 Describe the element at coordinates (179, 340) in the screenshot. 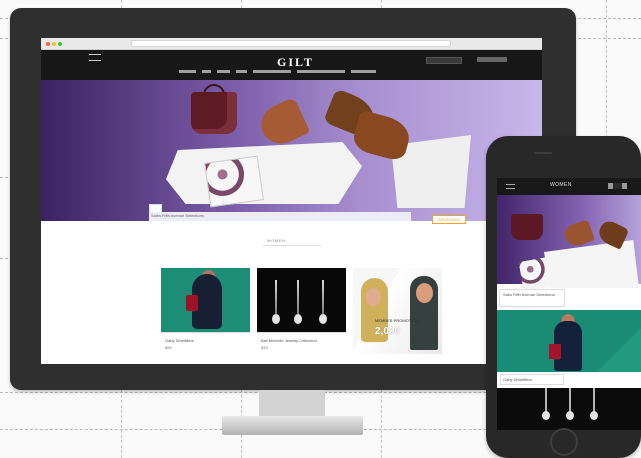

I see `card-title: Gaby Dinstilliers` at that location.